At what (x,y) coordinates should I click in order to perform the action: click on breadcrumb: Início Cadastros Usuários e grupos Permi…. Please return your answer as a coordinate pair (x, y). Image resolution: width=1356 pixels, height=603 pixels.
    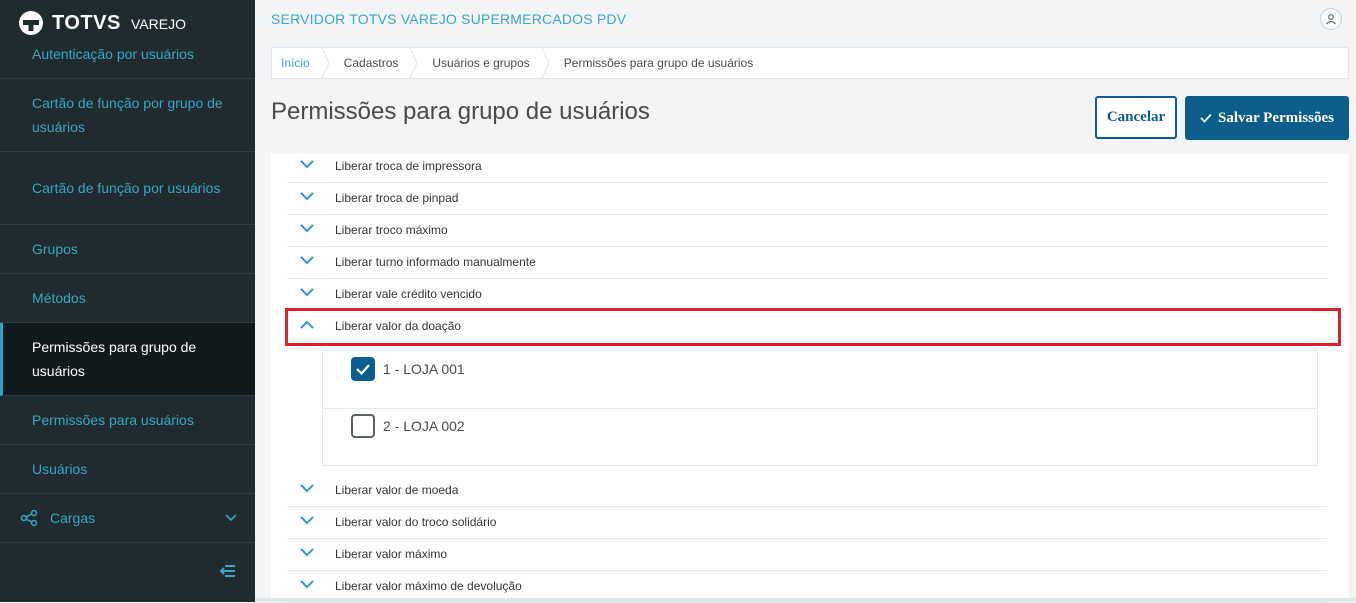
    Looking at the image, I should click on (810, 63).